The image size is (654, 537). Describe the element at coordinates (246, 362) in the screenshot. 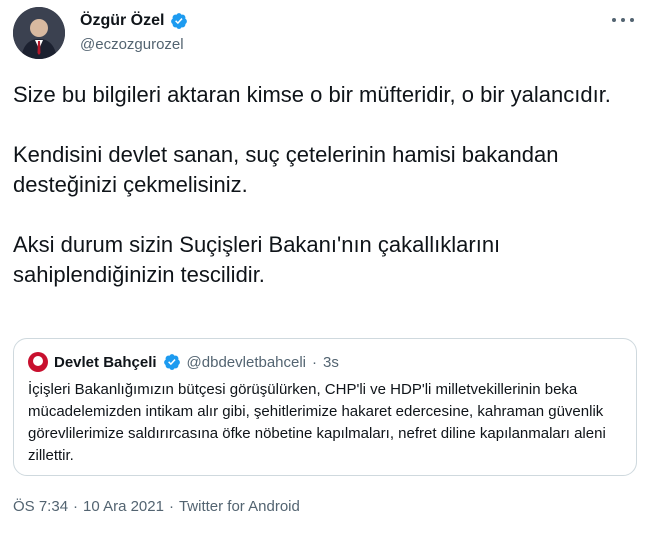

I see `quoted-author-handle: @dbdevletbahceli` at that location.